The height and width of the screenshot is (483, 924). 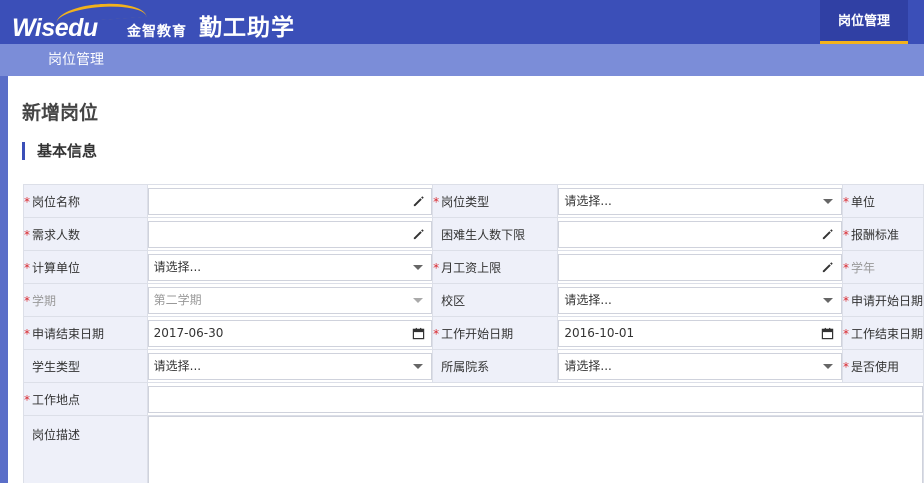 What do you see at coordinates (483, 234) in the screenshot?
I see `field-label-text: 困难生人数下限` at bounding box center [483, 234].